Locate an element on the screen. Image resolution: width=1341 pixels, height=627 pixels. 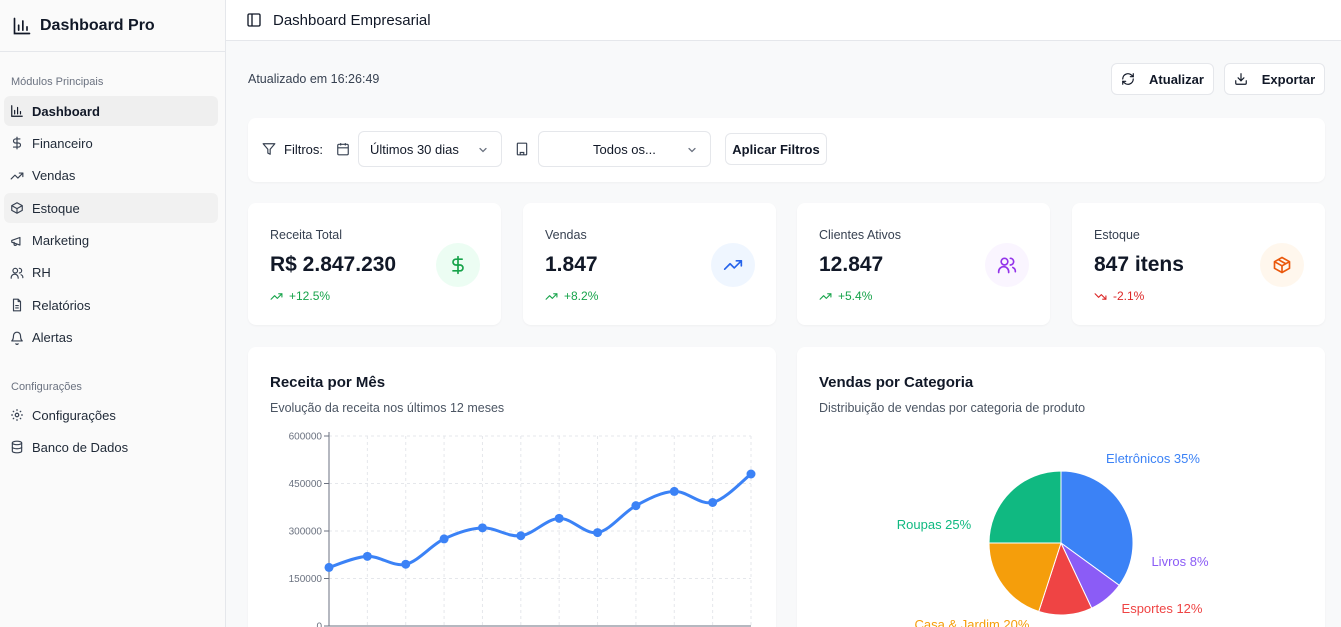
refresh-button: Atualizar is located at coordinates (1162, 79).